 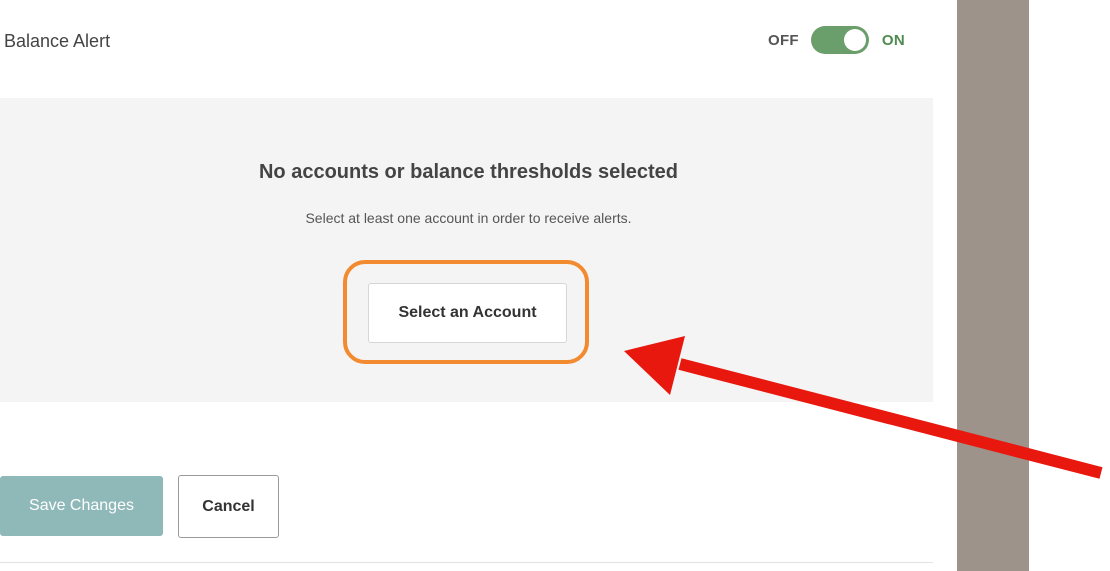 I want to click on alert-title: Balance Alert, so click(x=57, y=41).